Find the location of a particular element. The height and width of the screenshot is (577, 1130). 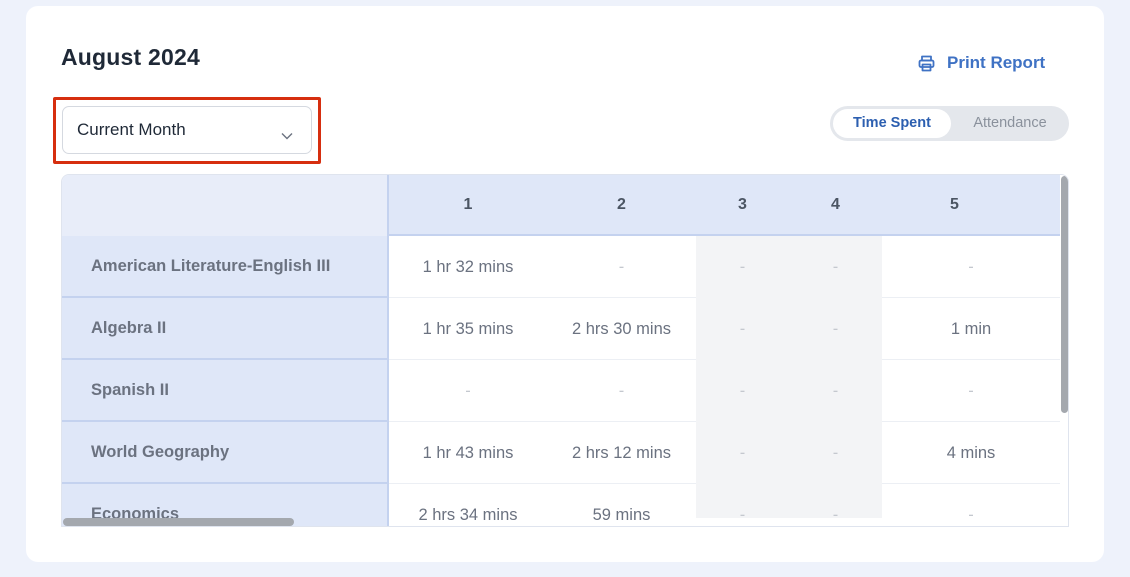

table-cell: 2 hrs 30 mins is located at coordinates (621, 329).